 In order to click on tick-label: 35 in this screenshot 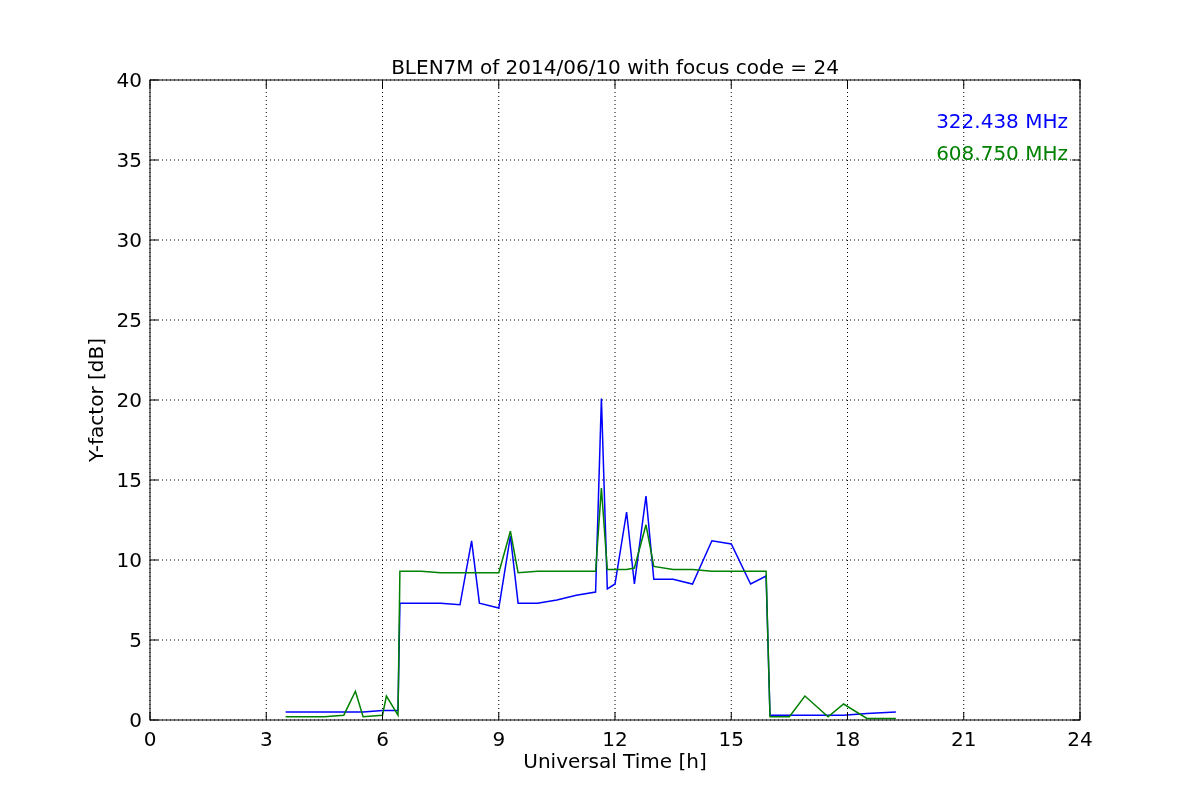, I will do `click(129, 160)`.